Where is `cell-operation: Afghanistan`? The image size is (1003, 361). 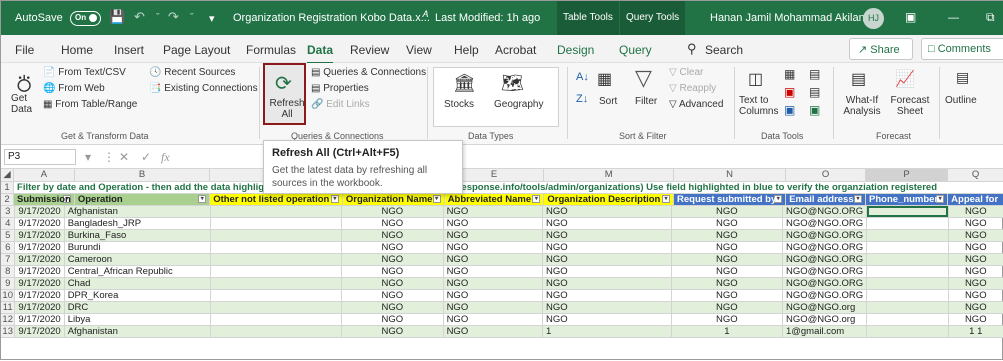 cell-operation: Afghanistan is located at coordinates (137, 331).